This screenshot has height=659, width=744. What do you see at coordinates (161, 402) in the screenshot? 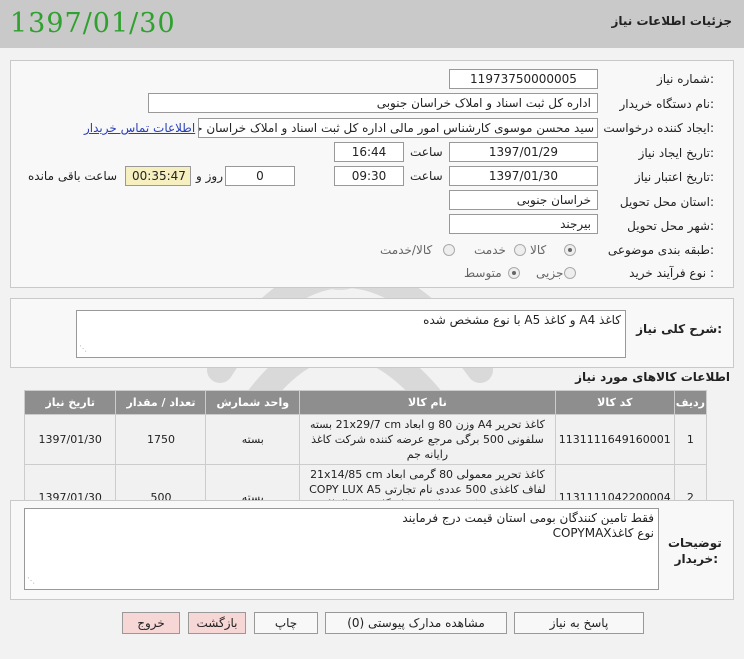
I see `col-header-quantity: تعداد / مقدار` at bounding box center [161, 402].